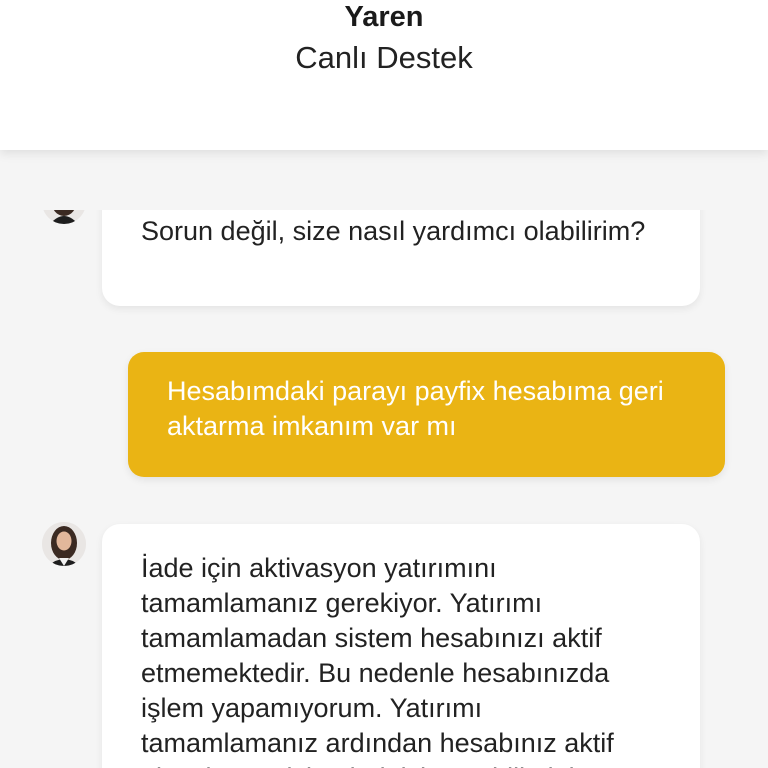  What do you see at coordinates (384, 17) in the screenshot?
I see `agent-name: Yaren` at bounding box center [384, 17].